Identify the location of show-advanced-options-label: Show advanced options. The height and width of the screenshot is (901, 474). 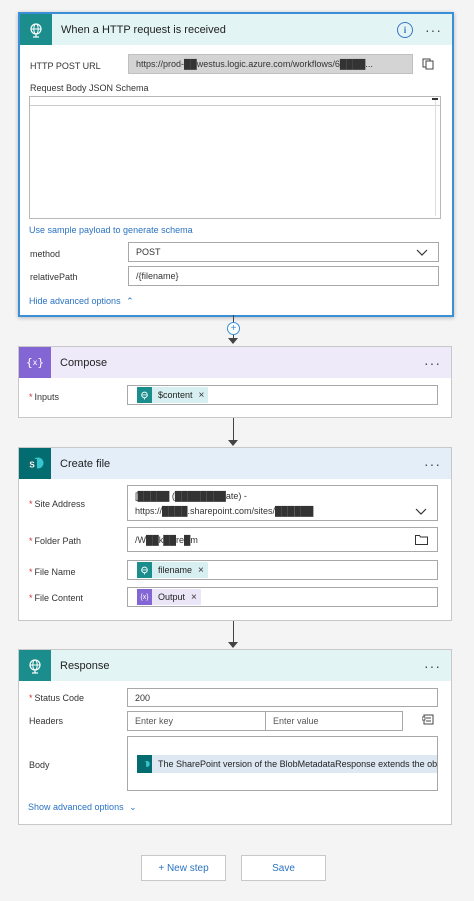
(76, 807).